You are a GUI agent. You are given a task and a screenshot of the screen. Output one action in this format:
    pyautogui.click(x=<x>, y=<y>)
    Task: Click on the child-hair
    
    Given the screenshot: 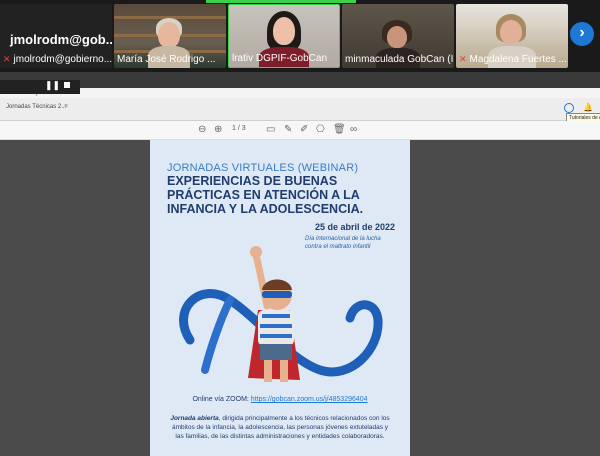 What is the action you would take?
    pyautogui.click(x=277, y=284)
    